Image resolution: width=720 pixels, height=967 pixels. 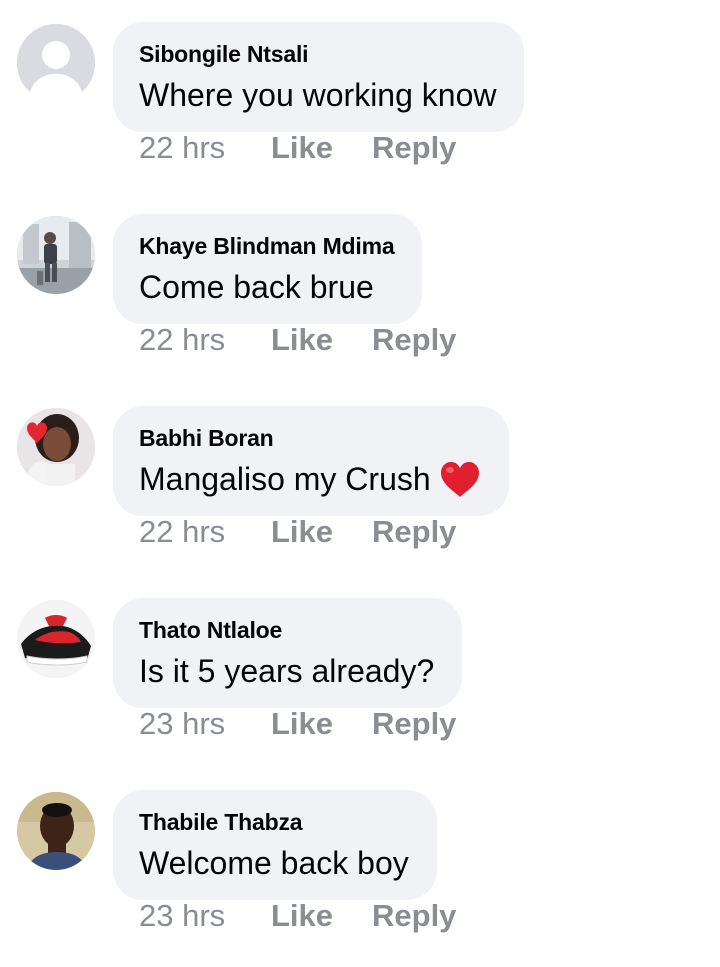 I want to click on comment-bubble: Thato Ntlaloe Is it 5 years already?, so click(x=288, y=653).